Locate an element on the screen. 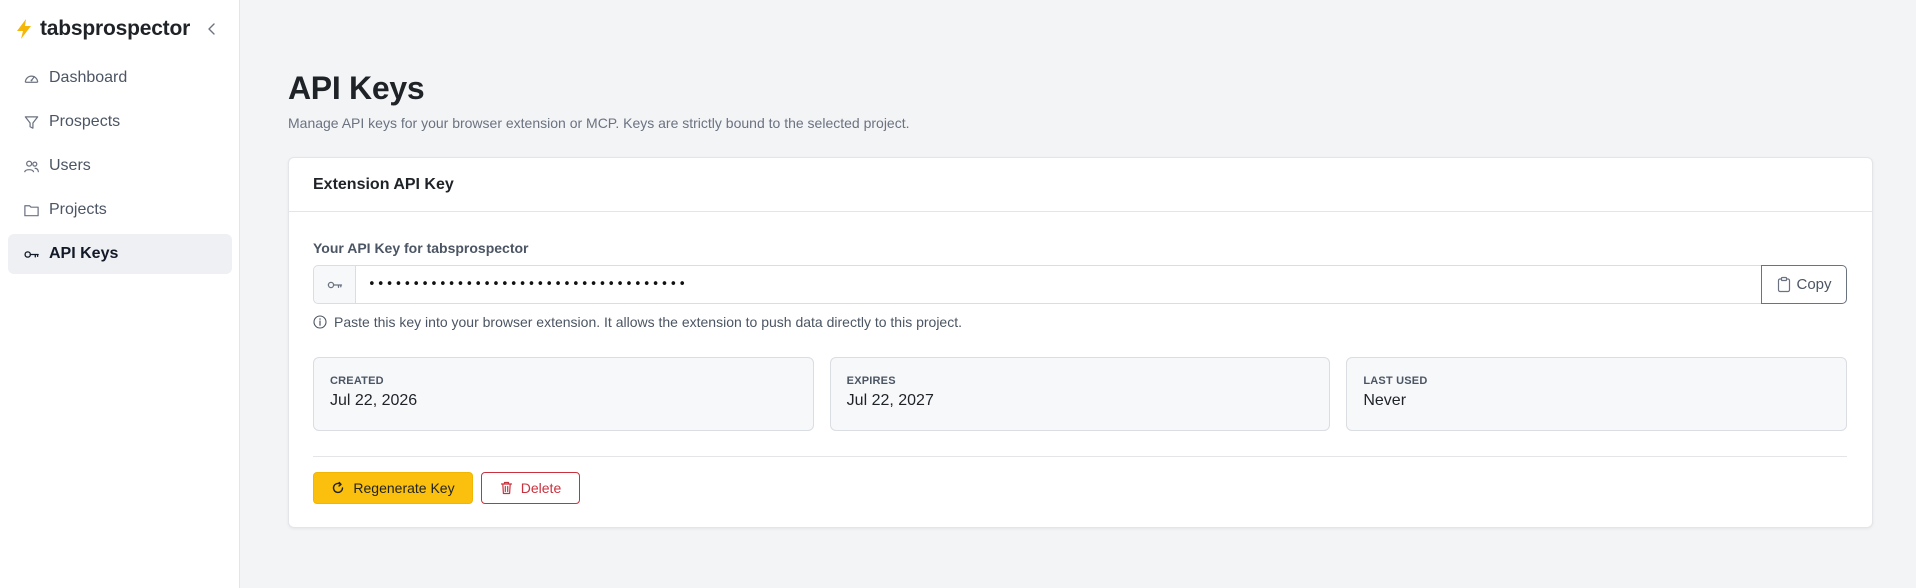 This screenshot has width=1916, height=588. collapse-sidebar-button is located at coordinates (212, 29).